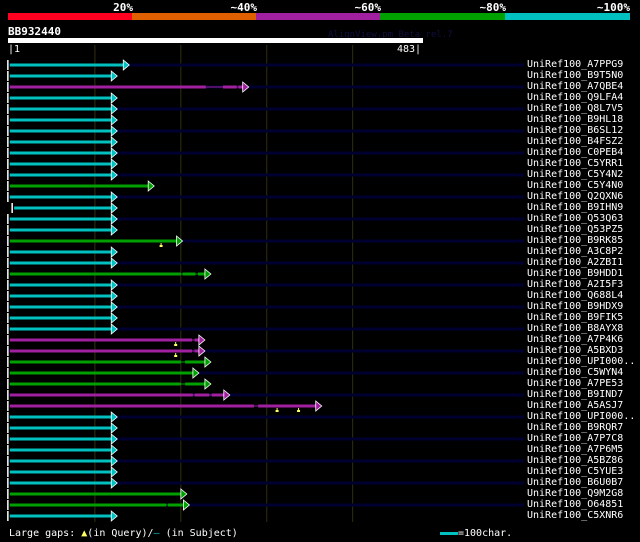 This screenshot has width=640, height=542. I want to click on hit-label: UniRef100_B8AYX8, so click(575, 328).